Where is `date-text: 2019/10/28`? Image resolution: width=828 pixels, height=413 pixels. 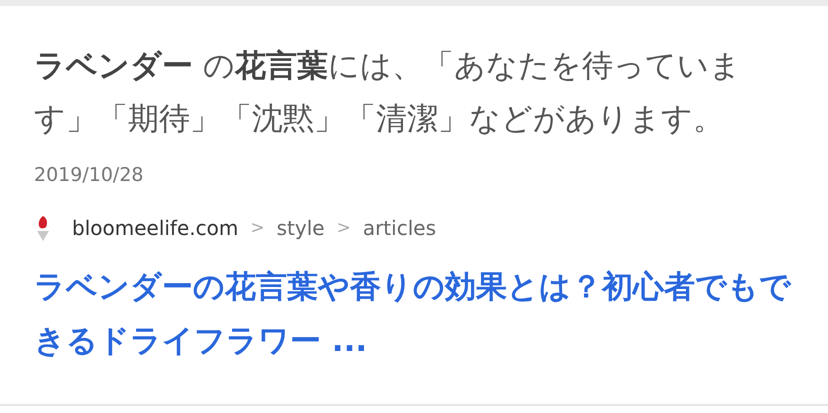 date-text: 2019/10/28 is located at coordinates (89, 175).